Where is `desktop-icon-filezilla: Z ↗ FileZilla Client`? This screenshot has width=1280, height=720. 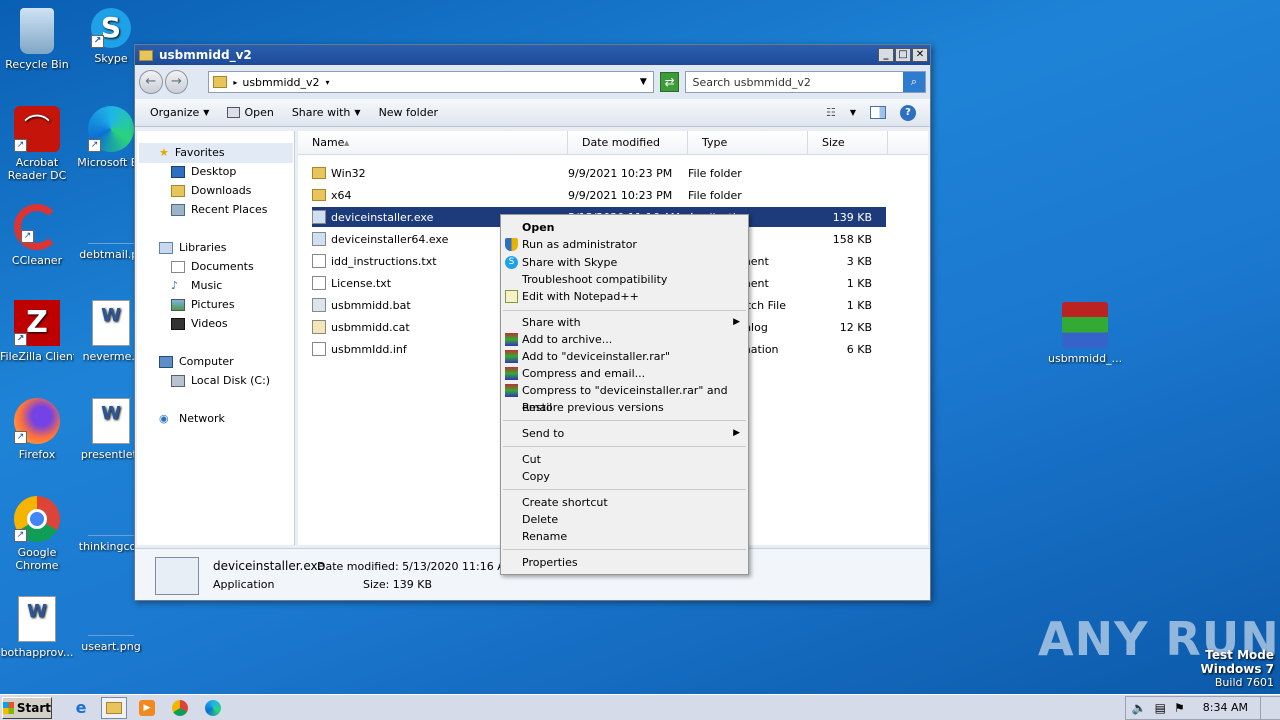 desktop-icon-filezilla: Z ↗ FileZilla Client is located at coordinates (37, 331).